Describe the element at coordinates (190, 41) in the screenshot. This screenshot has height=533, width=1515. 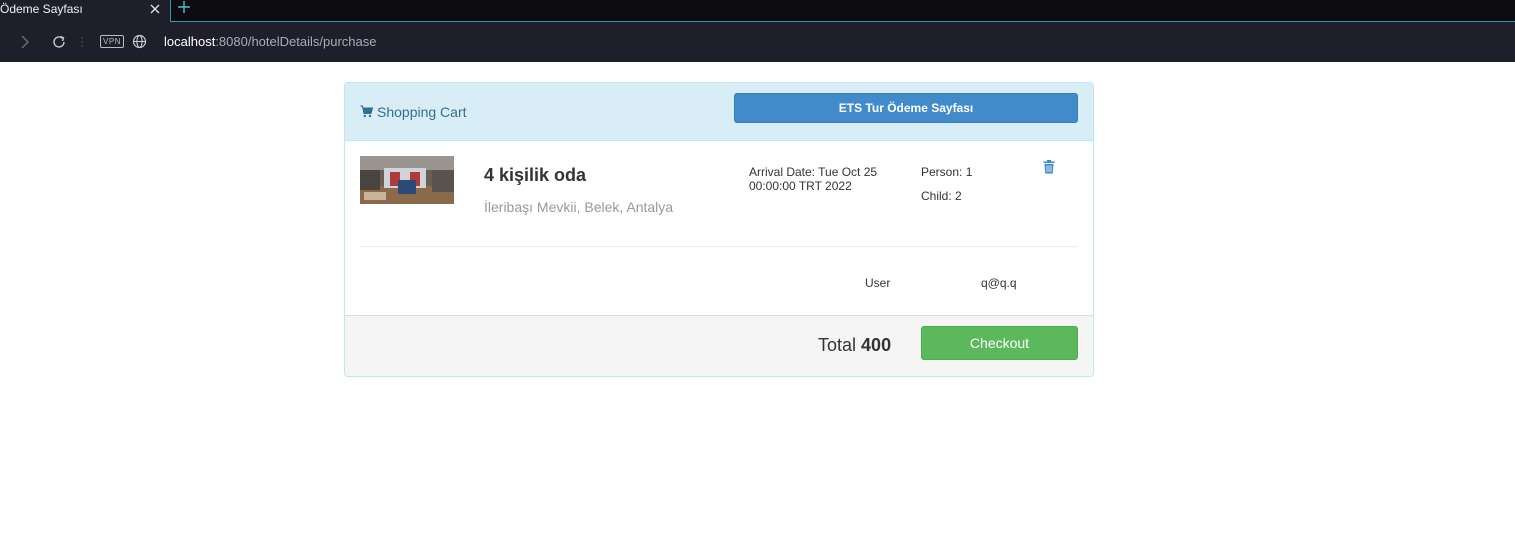
I see `url-host: localhost` at that location.